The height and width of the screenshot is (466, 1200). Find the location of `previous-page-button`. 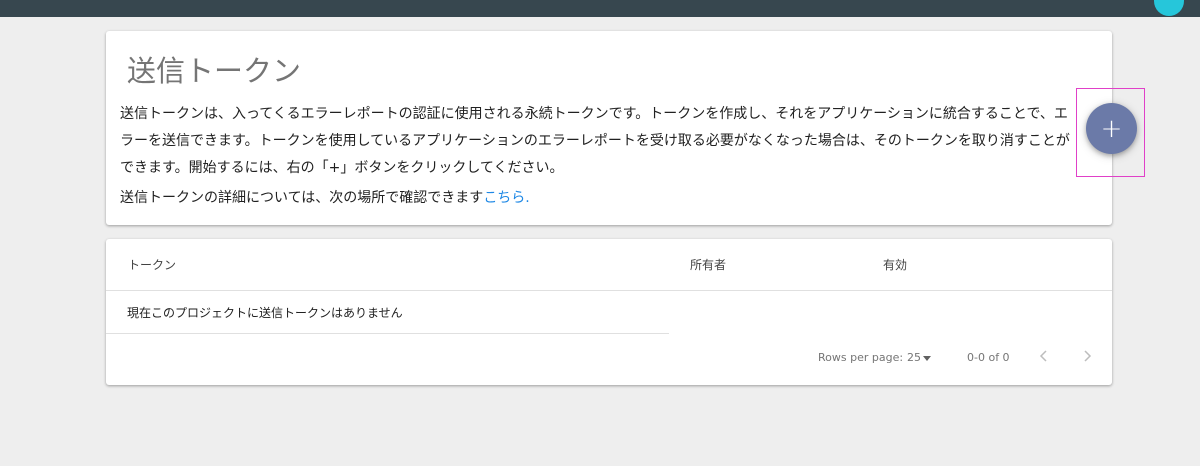

previous-page-button is located at coordinates (1044, 356).